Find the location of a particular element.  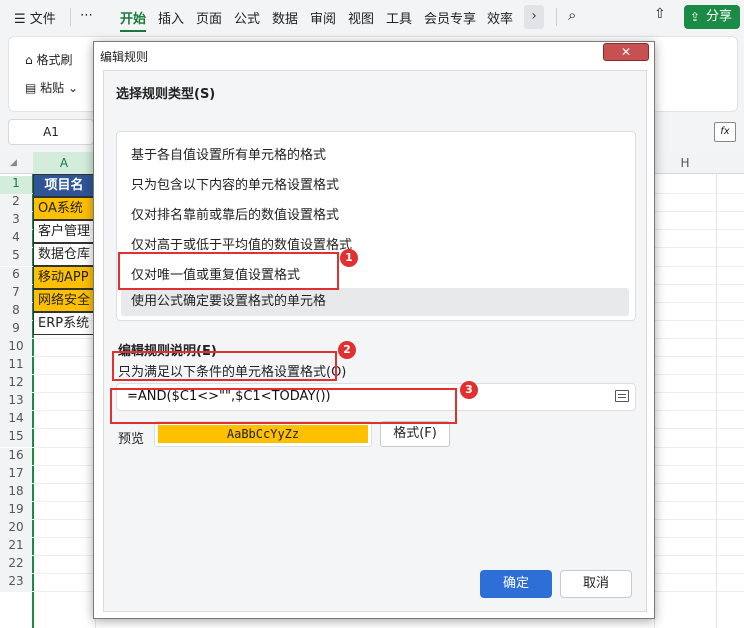

share-icon: ⇪ is located at coordinates (695, 17).